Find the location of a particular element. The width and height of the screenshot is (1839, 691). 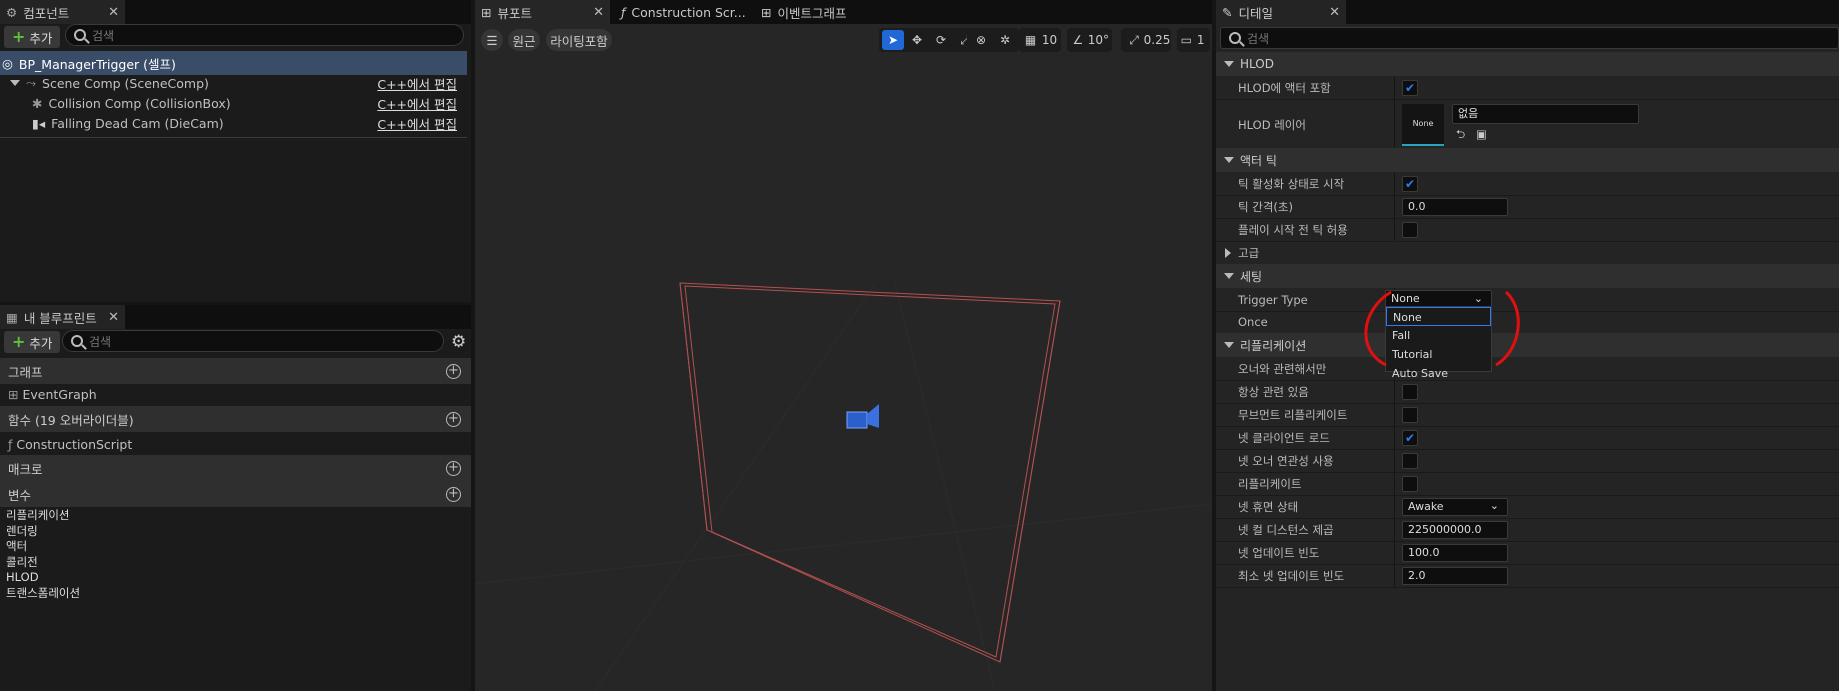

blueprint-search-input: 검색 is located at coordinates (253, 341).